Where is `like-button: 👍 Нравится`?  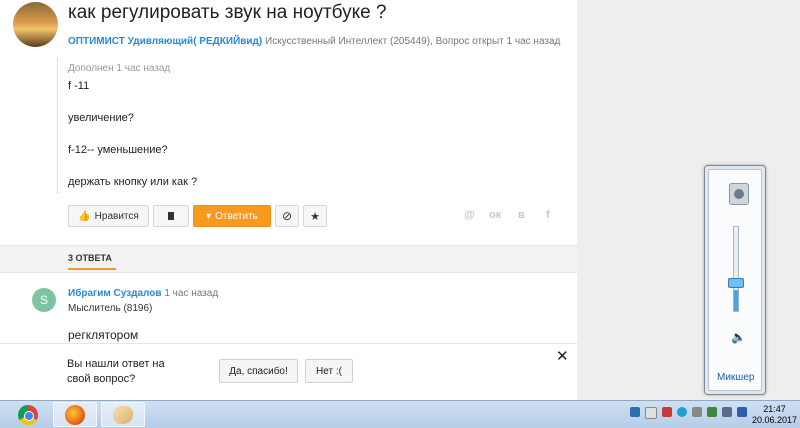 like-button: 👍 Нравится is located at coordinates (108, 216).